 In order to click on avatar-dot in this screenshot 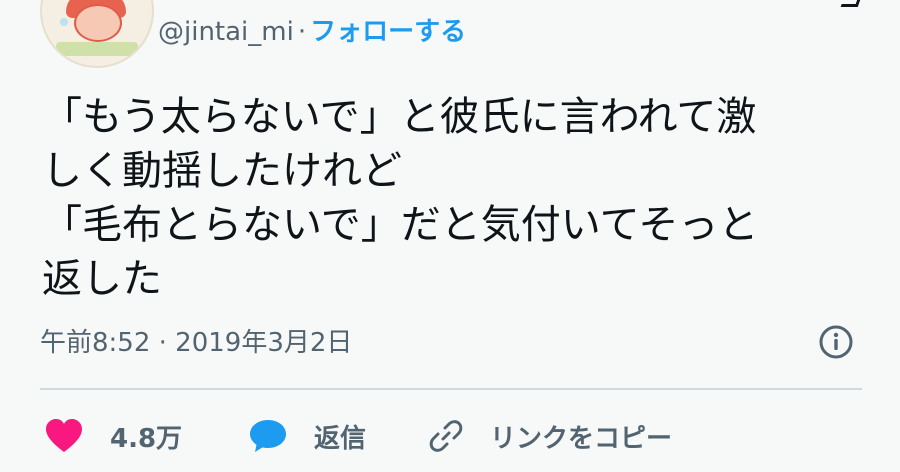, I will do `click(64, 22)`.